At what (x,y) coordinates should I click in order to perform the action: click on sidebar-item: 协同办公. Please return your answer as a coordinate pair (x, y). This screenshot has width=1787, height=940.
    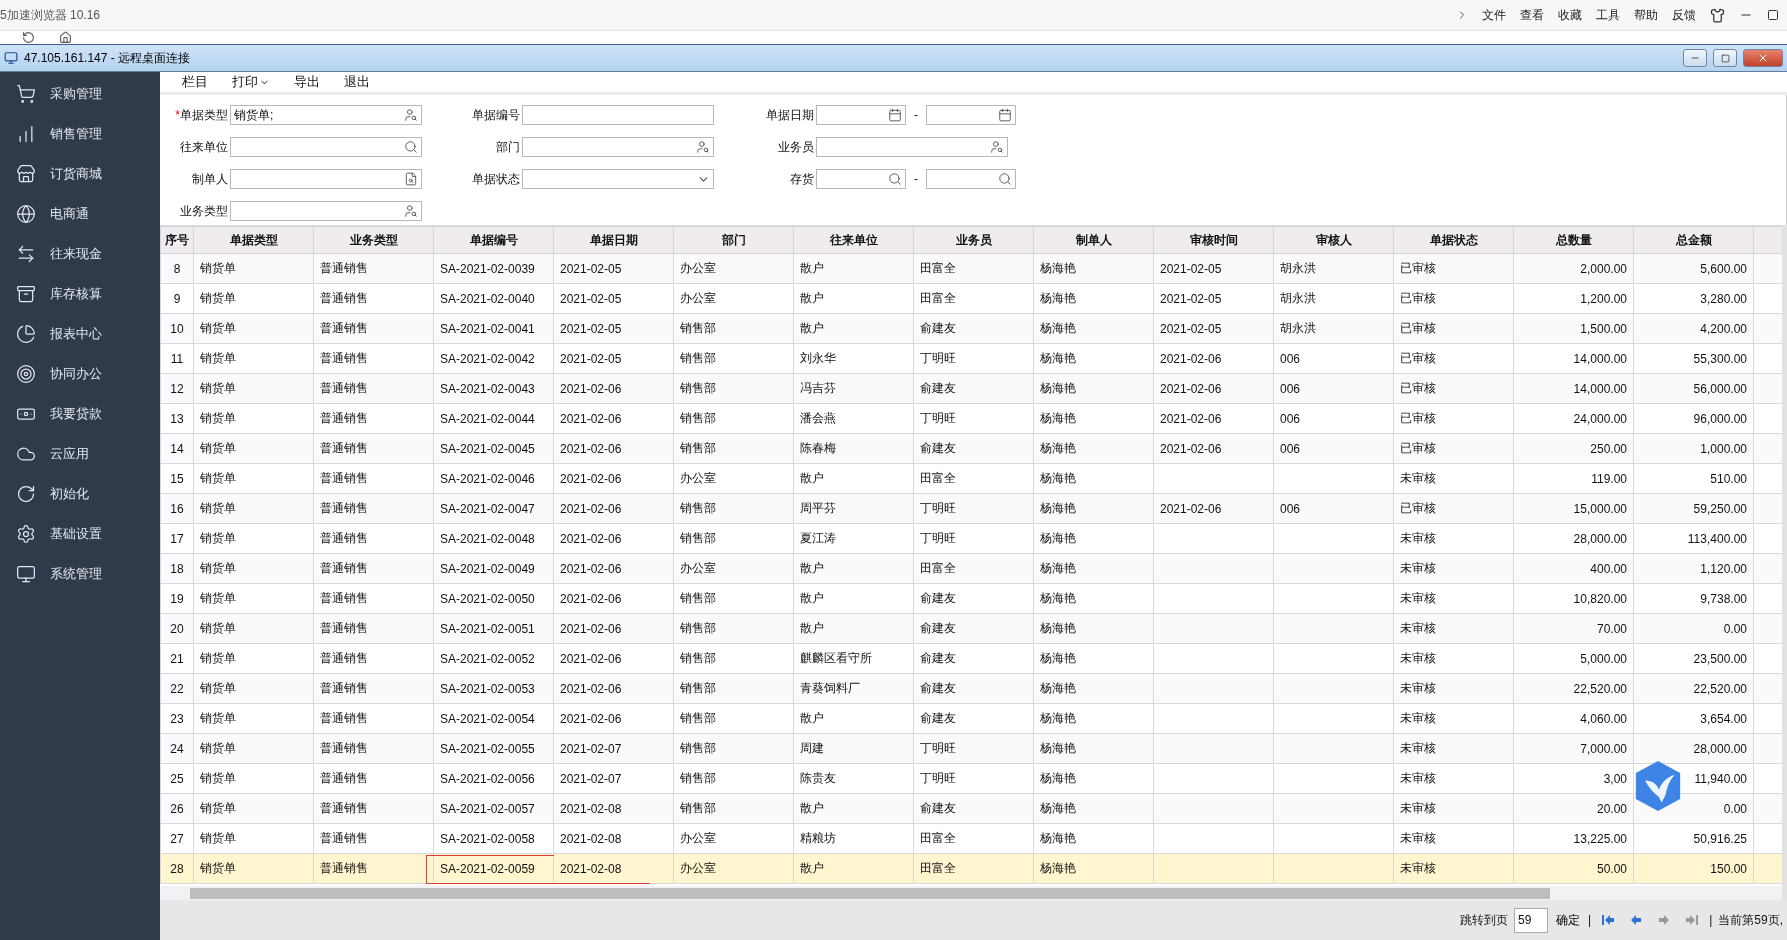
    Looking at the image, I should click on (80, 374).